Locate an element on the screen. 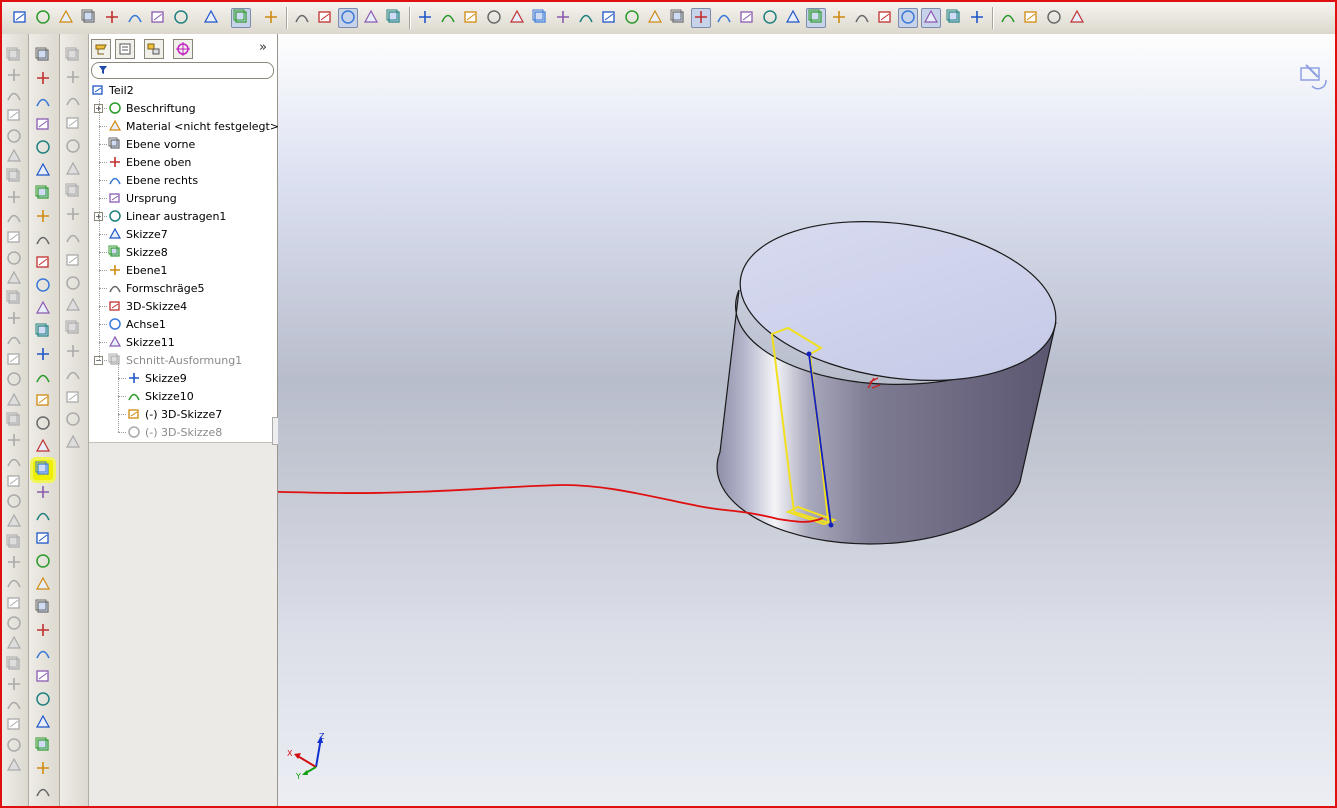 This screenshot has width=1337, height=808. rectangle-button is located at coordinates (43, 148).